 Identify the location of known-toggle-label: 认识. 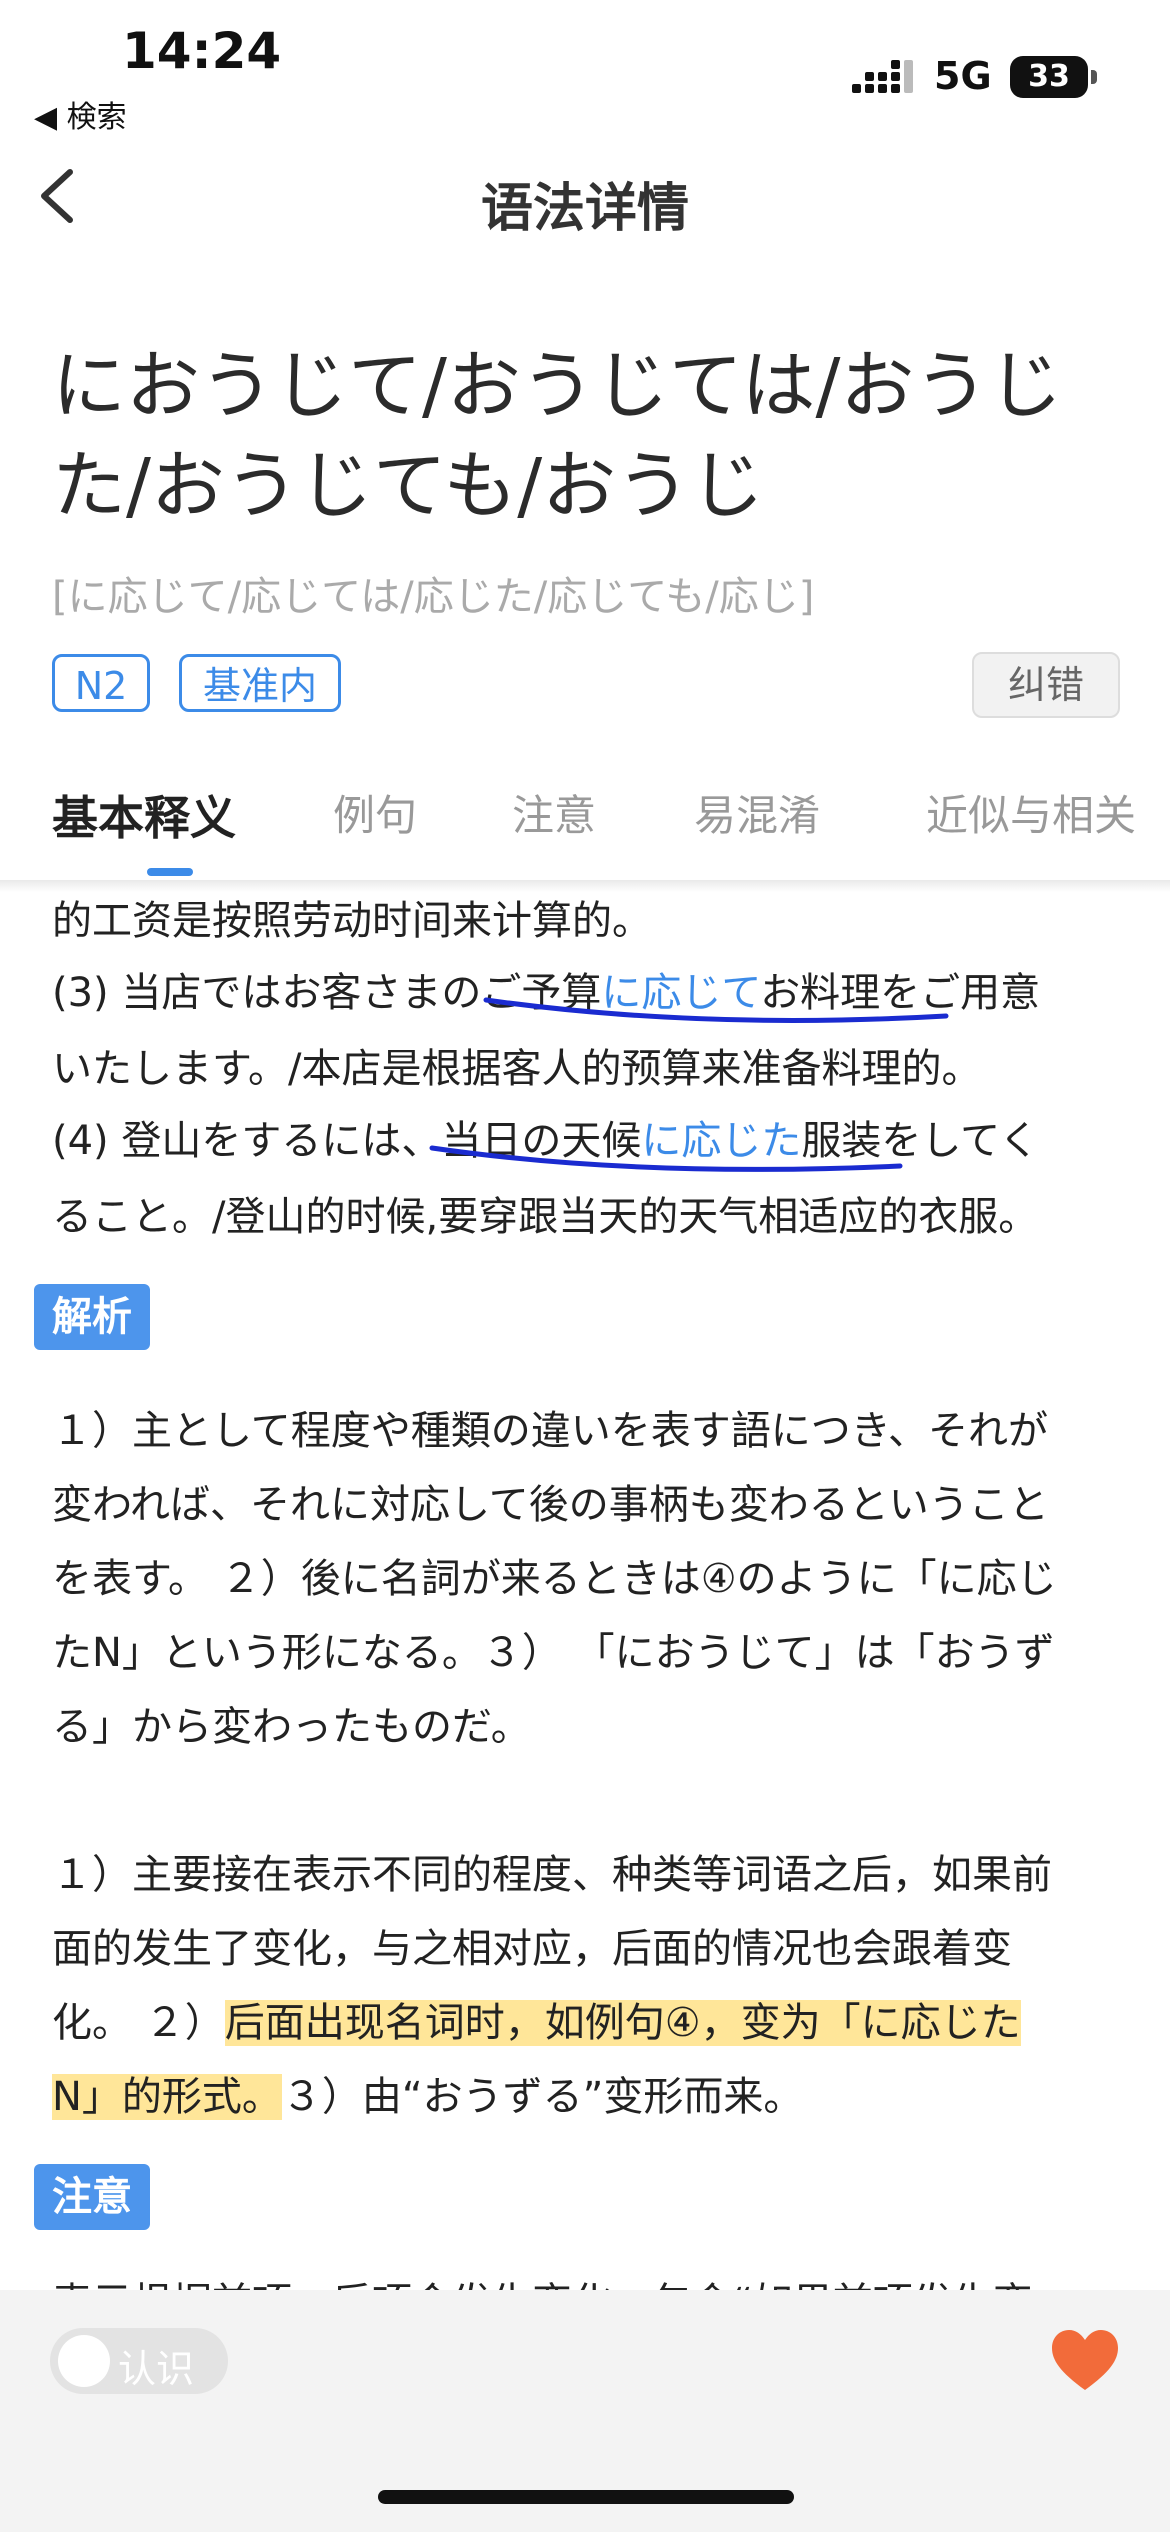
(156, 2369).